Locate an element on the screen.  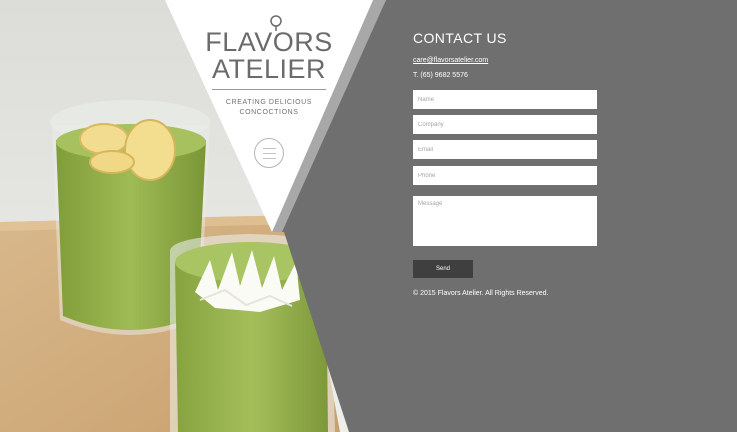
tagline-line2: CONCOCTIONS is located at coordinates (269, 112).